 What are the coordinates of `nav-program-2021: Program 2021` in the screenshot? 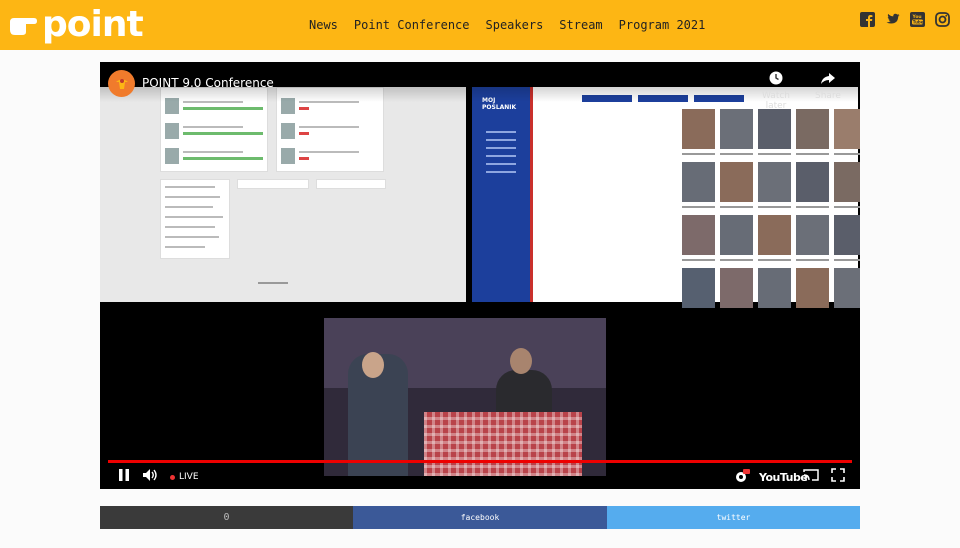 It's located at (662, 25).